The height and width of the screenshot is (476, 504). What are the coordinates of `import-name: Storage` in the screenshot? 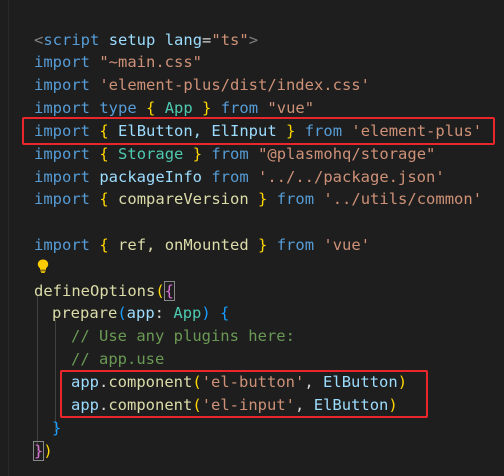 It's located at (151, 154).